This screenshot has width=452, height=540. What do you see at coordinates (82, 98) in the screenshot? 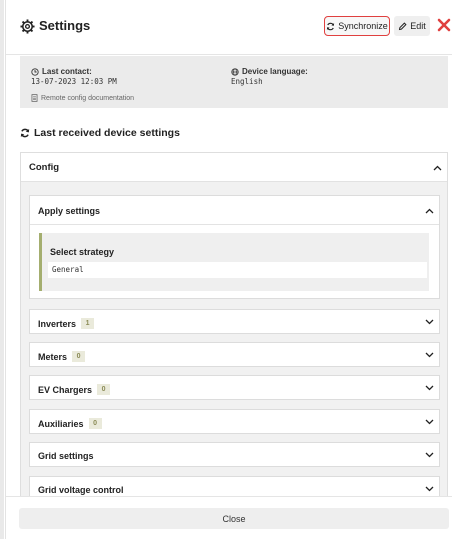
I see `remote-config-doc-link: Remote config documentation` at bounding box center [82, 98].